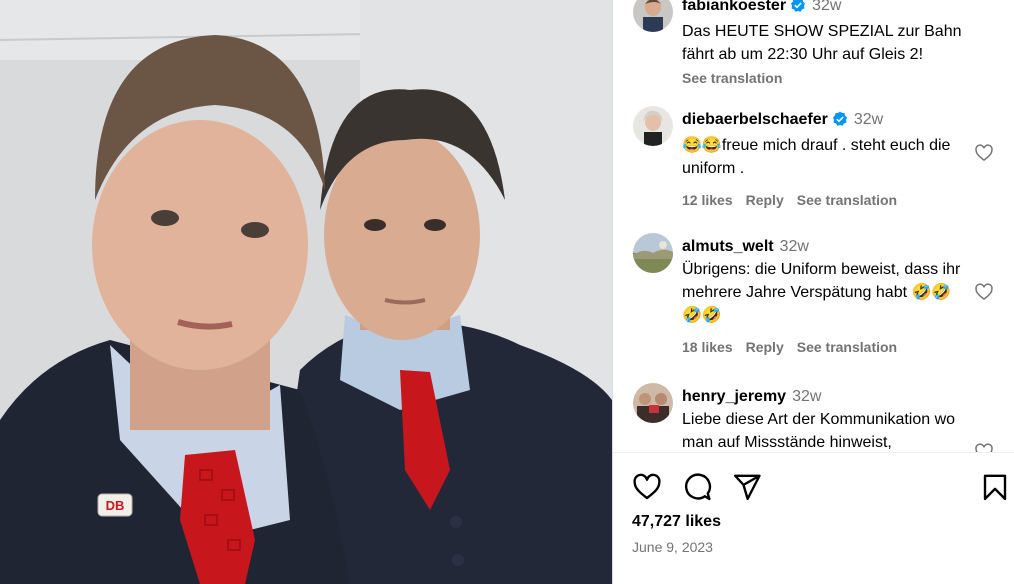 Image resolution: width=1014 pixels, height=584 pixels. I want to click on post-actions: 47,727 likes June 9, 2023, so click(813, 518).